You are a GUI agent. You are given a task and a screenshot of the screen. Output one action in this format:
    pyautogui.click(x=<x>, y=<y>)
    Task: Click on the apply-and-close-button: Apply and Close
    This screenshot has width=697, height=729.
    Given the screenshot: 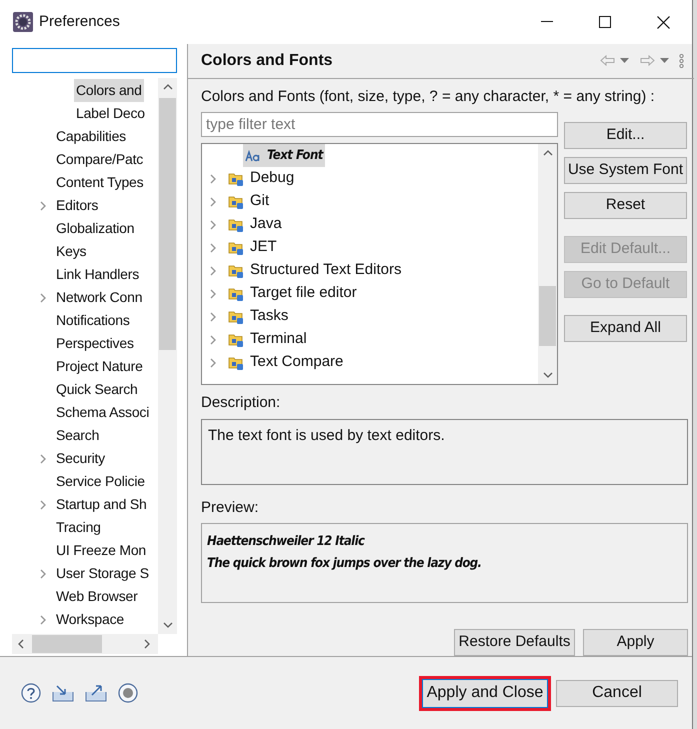 What is the action you would take?
    pyautogui.click(x=485, y=693)
    